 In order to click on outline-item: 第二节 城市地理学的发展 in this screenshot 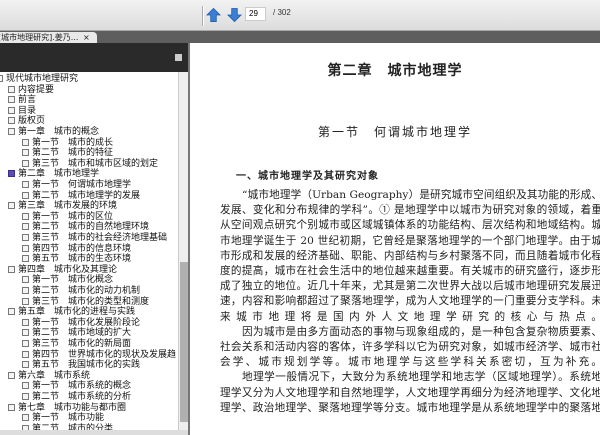, I will do `click(81, 196)`.